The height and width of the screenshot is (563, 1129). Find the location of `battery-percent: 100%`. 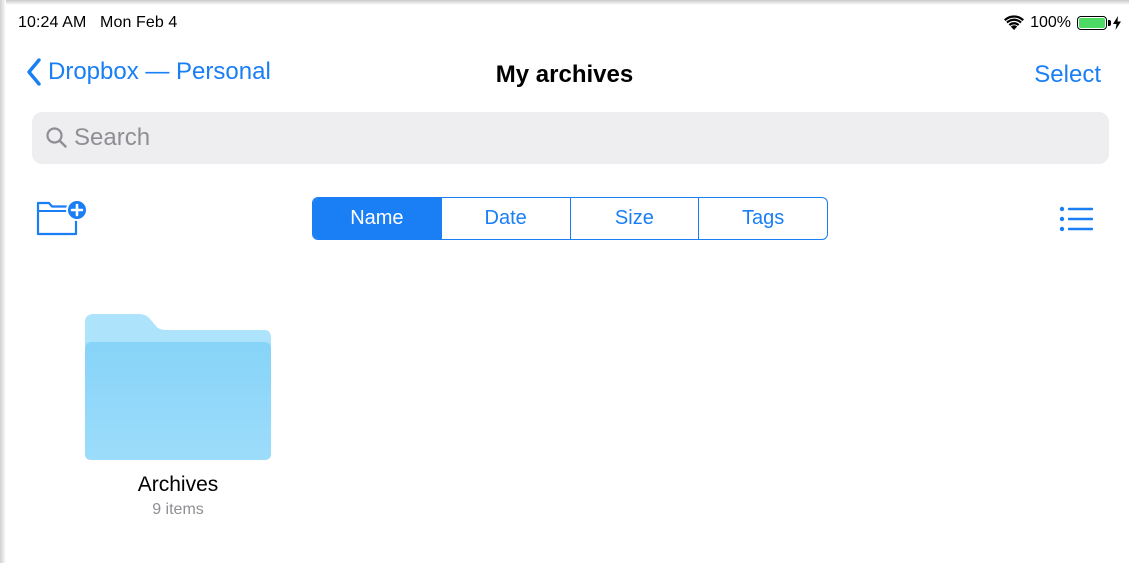

battery-percent: 100% is located at coordinates (1050, 22).